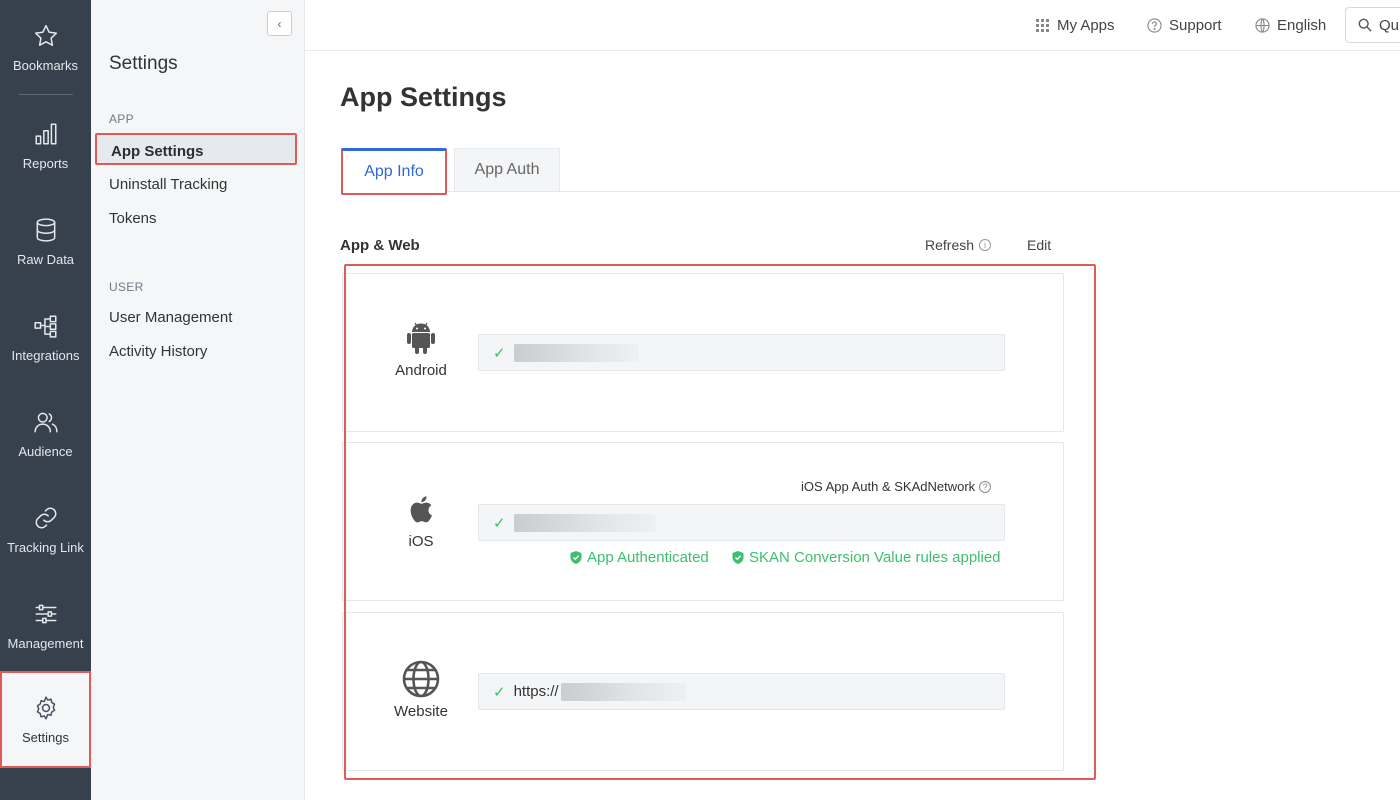  Describe the element at coordinates (45, 35) in the screenshot. I see `star-icon` at that location.